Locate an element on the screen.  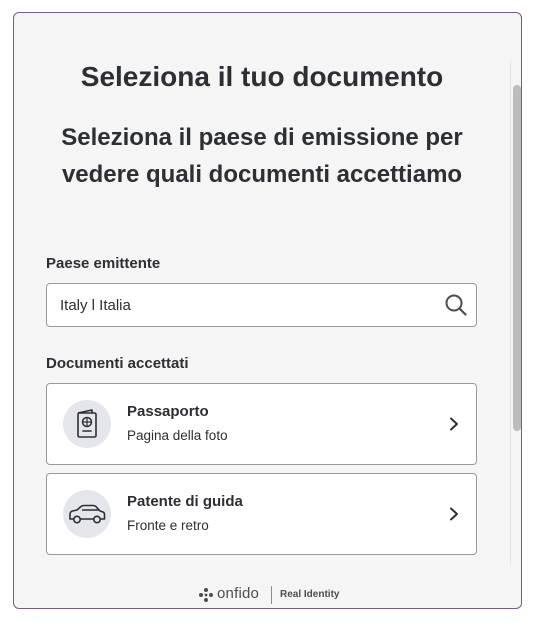
accepted-documents-label: Documenti accettati is located at coordinates (117, 363).